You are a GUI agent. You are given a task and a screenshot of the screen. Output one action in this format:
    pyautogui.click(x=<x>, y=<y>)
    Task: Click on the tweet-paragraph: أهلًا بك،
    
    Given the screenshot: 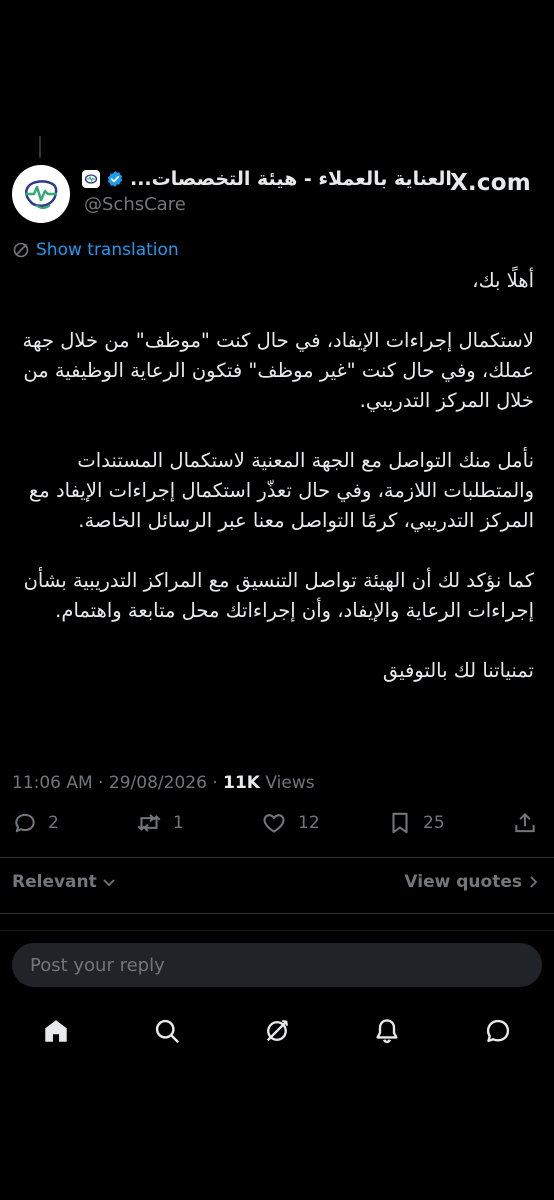 What is the action you would take?
    pyautogui.click(x=503, y=280)
    